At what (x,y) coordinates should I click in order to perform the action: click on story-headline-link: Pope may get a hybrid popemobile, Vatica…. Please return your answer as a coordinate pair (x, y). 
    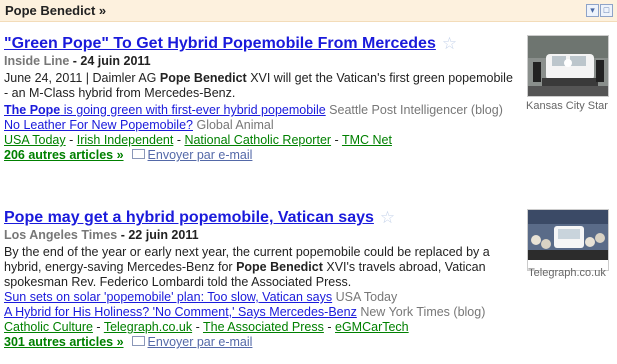
    Looking at the image, I should click on (189, 217).